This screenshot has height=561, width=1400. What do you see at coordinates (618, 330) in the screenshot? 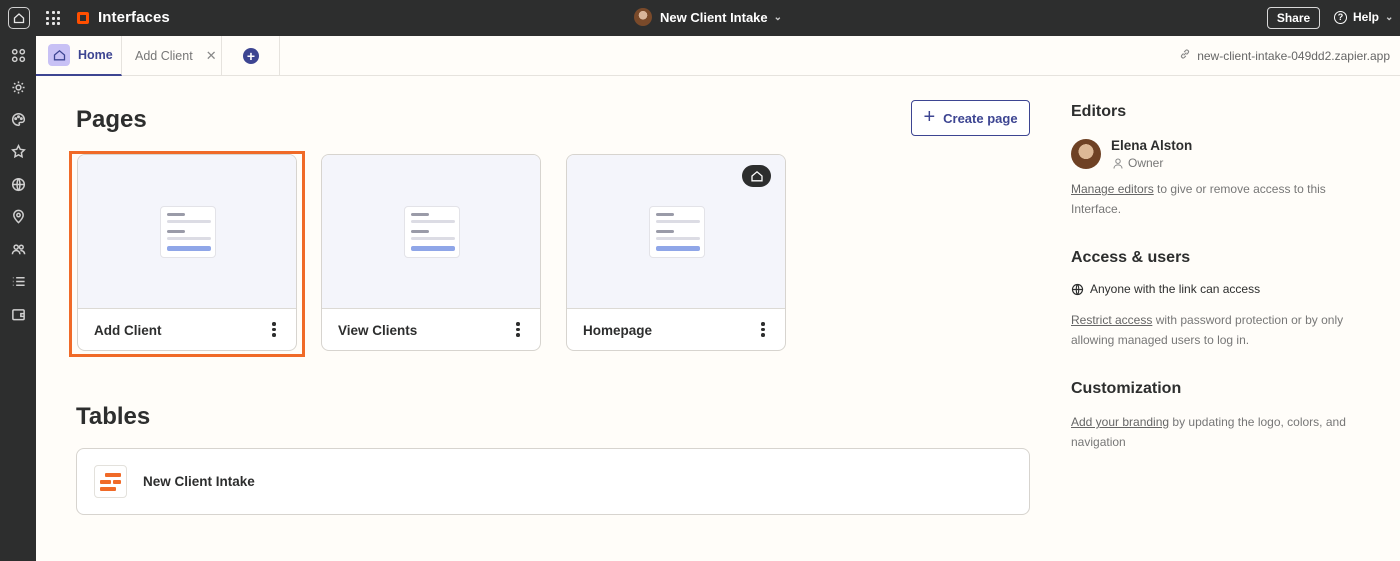
I see `page-card-title: Homepage` at bounding box center [618, 330].